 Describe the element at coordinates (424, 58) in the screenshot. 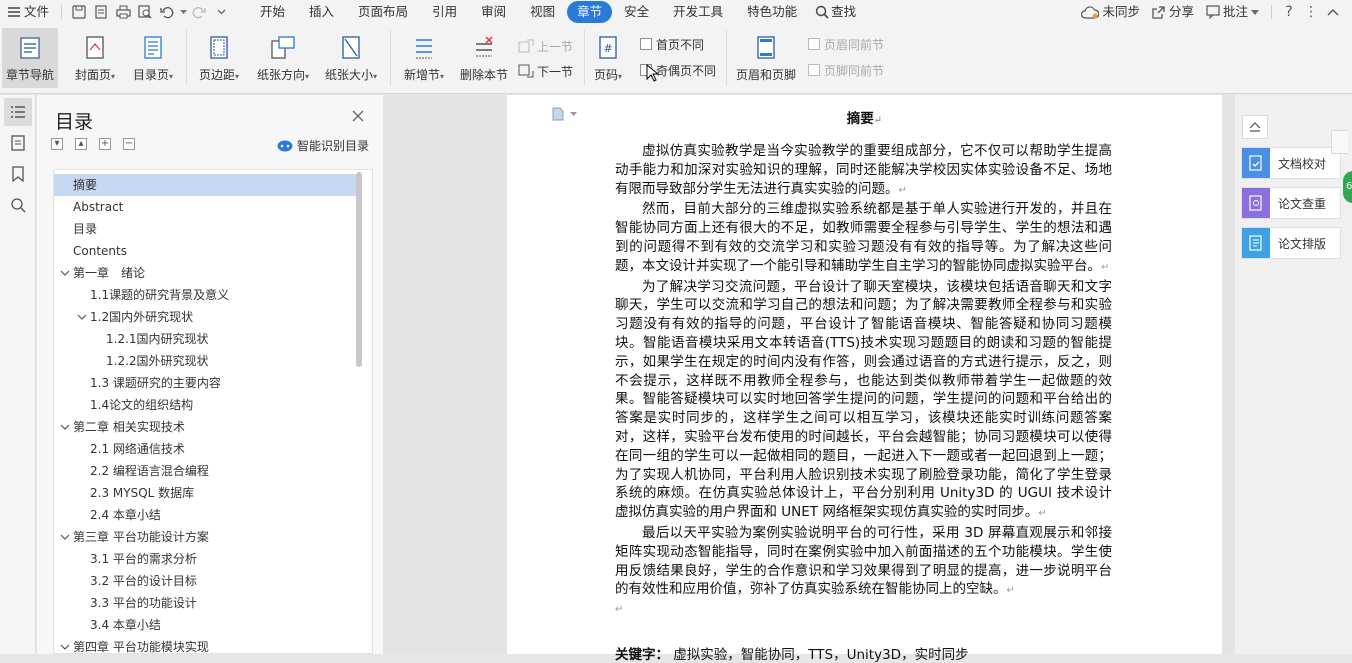

I see `new-section-button: 新增节▾` at that location.